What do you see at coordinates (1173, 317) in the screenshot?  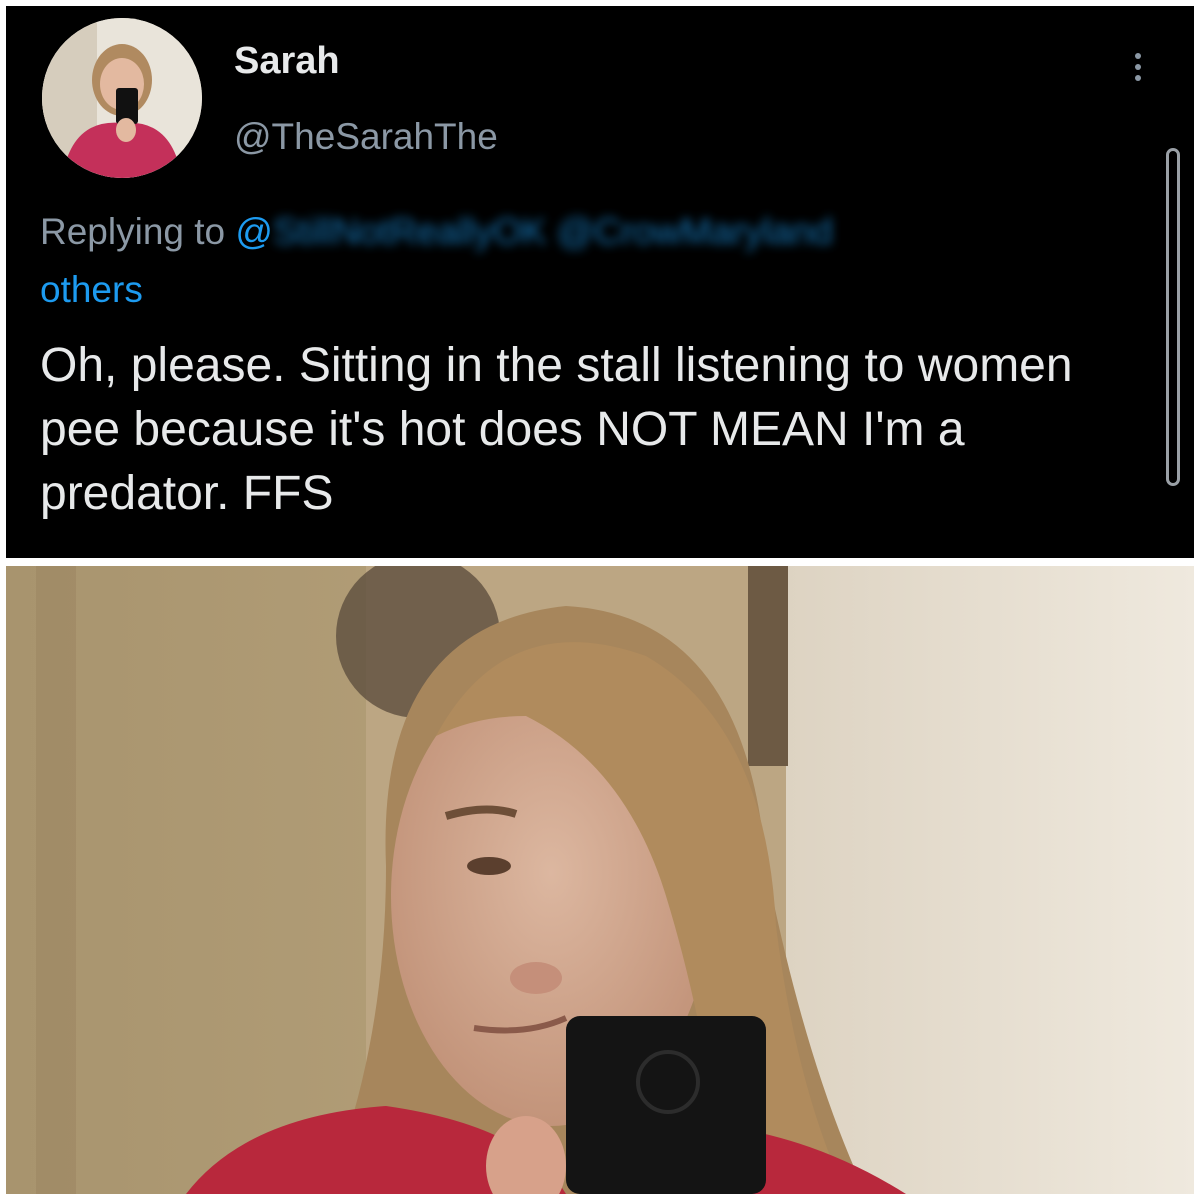 I see `scrollbar` at bounding box center [1173, 317].